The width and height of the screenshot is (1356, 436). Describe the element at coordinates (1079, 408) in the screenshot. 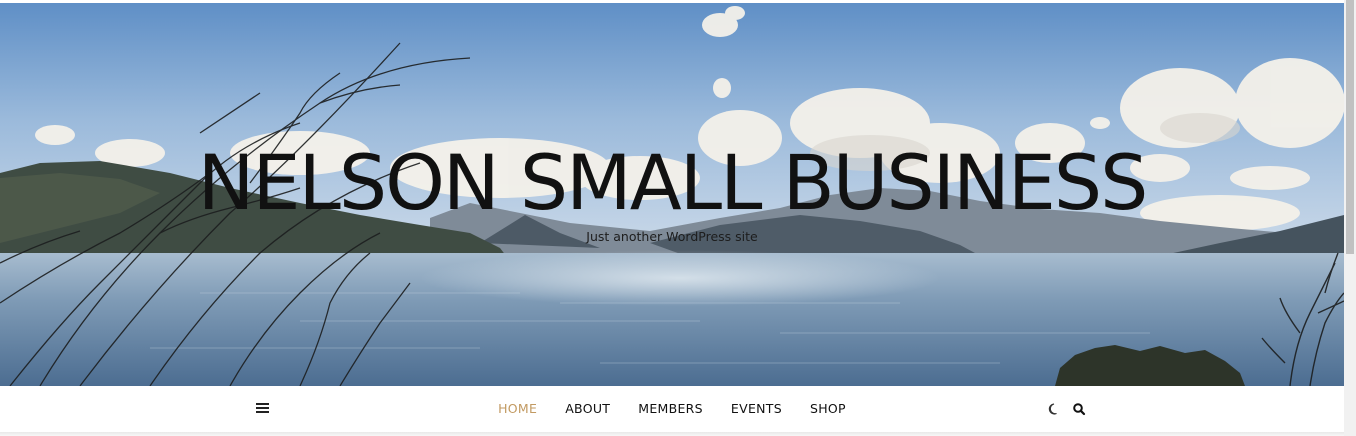

I see `search-icon` at that location.